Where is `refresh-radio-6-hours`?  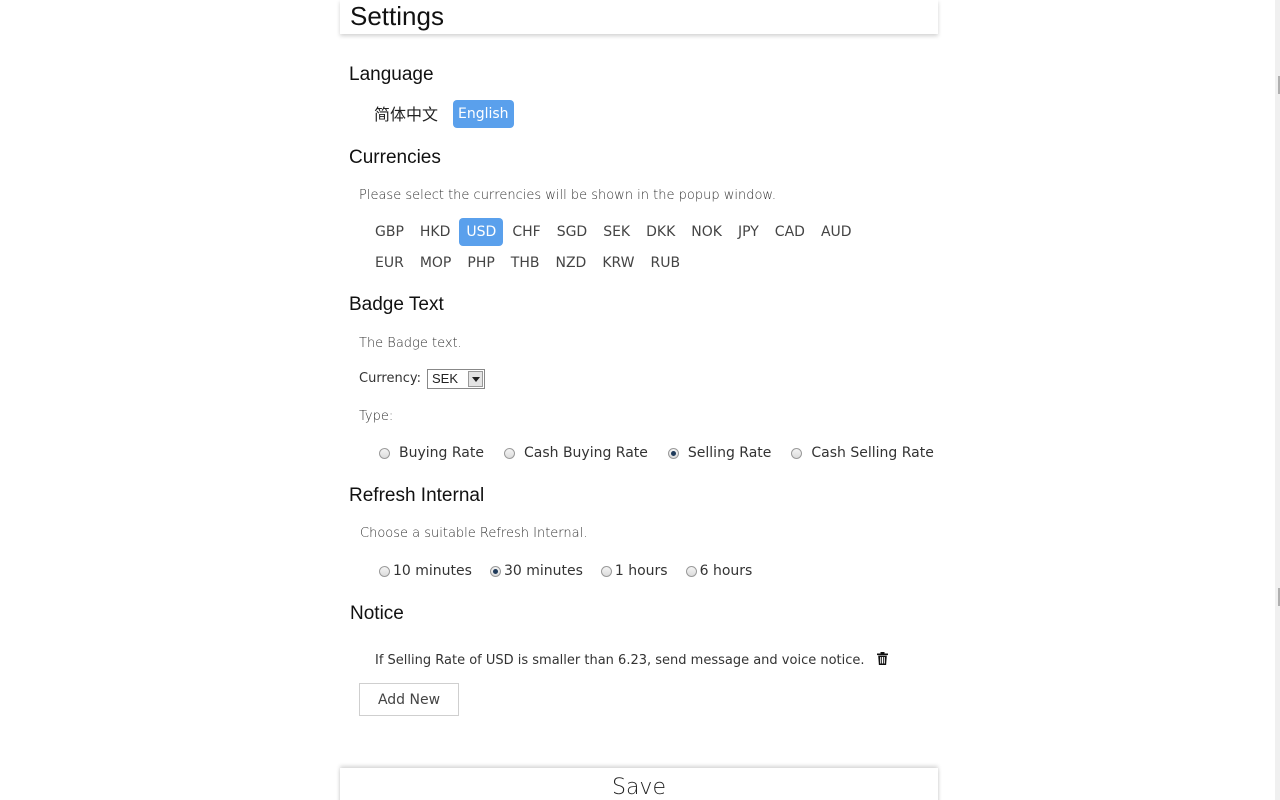
refresh-radio-6-hours is located at coordinates (691, 571).